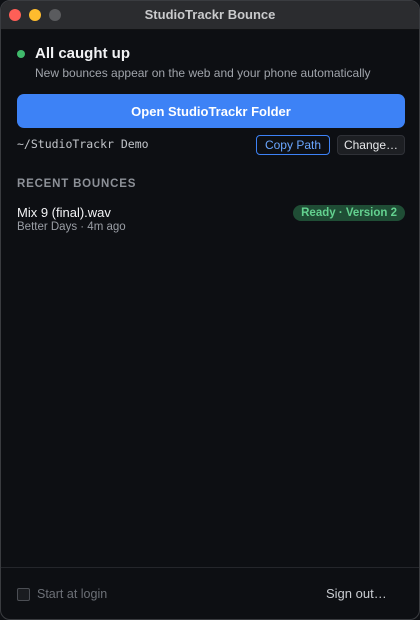 The height and width of the screenshot is (620, 420). Describe the element at coordinates (64, 212) in the screenshot. I see `bounce-file-name: Mix 9 (final).wav` at that location.